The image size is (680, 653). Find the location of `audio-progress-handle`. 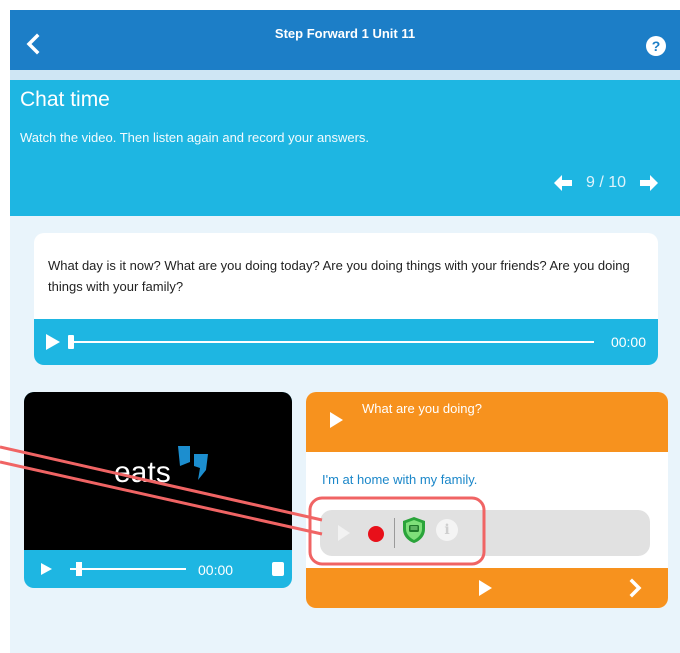

audio-progress-handle is located at coordinates (71, 342).